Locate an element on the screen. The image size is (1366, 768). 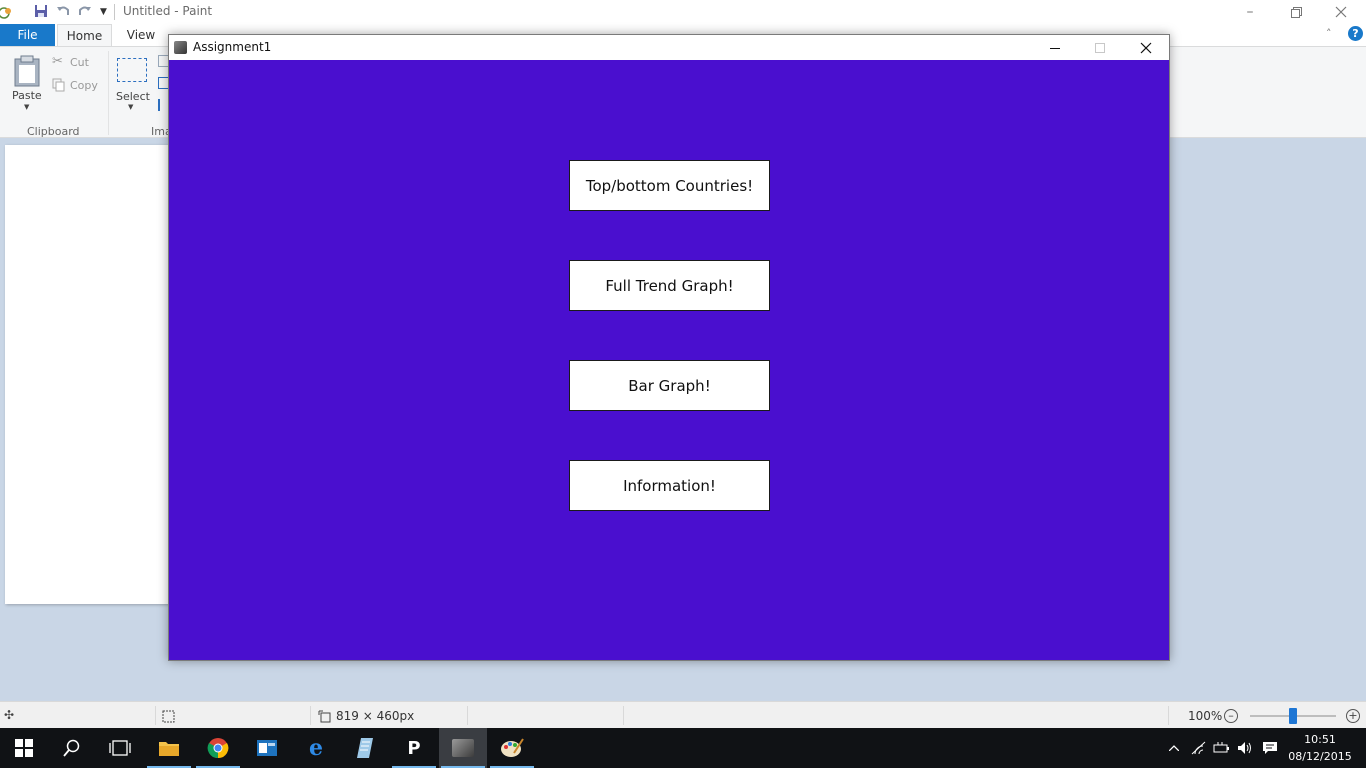
taskbar-chrome is located at coordinates (218, 748).